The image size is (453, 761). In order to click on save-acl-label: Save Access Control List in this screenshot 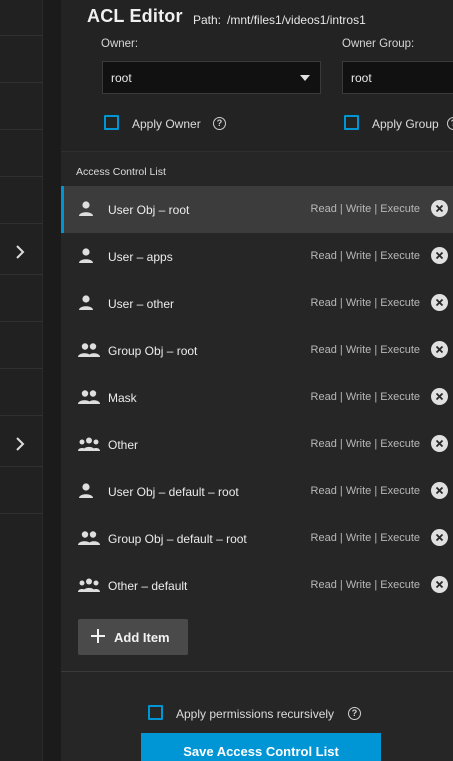, I will do `click(261, 751)`.